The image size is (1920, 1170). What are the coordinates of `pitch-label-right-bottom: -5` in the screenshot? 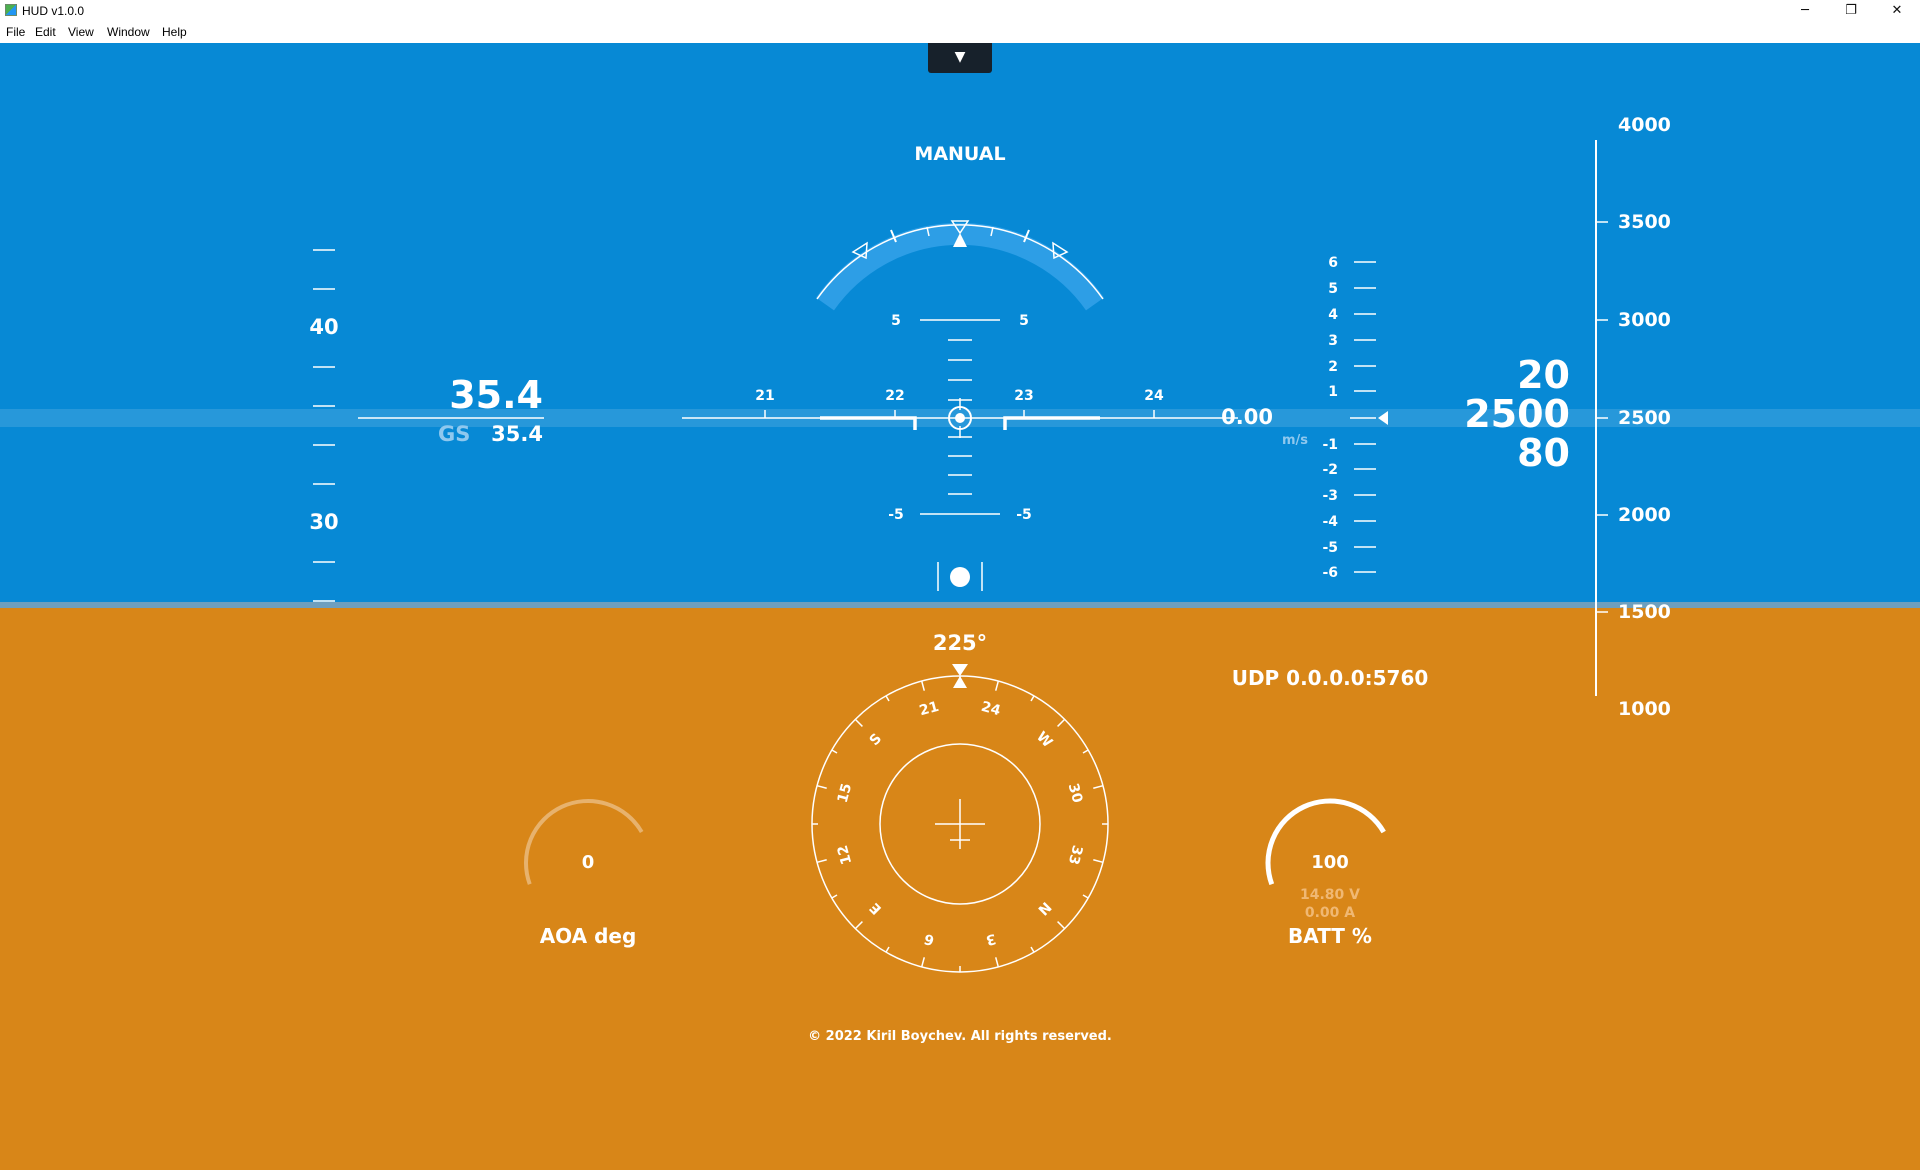 It's located at (1024, 515).